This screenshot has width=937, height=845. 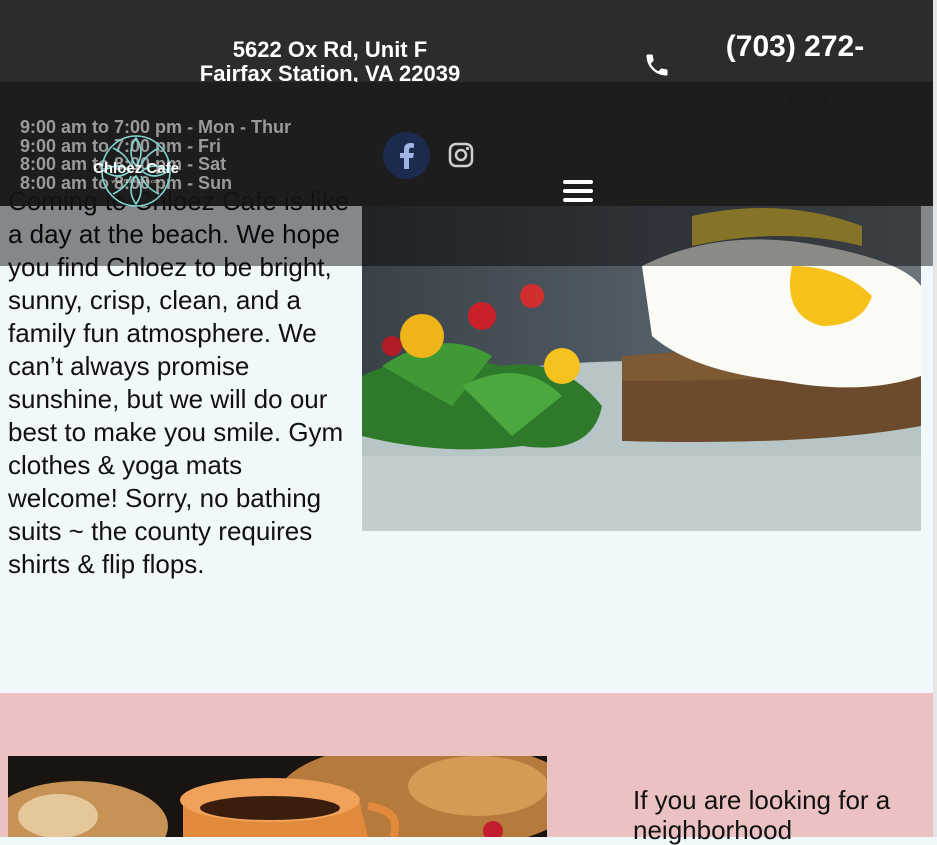 I want to click on chloez-cafe-logo: Chloez Cafe www.ChloezCafe.com, so click(x=136, y=171).